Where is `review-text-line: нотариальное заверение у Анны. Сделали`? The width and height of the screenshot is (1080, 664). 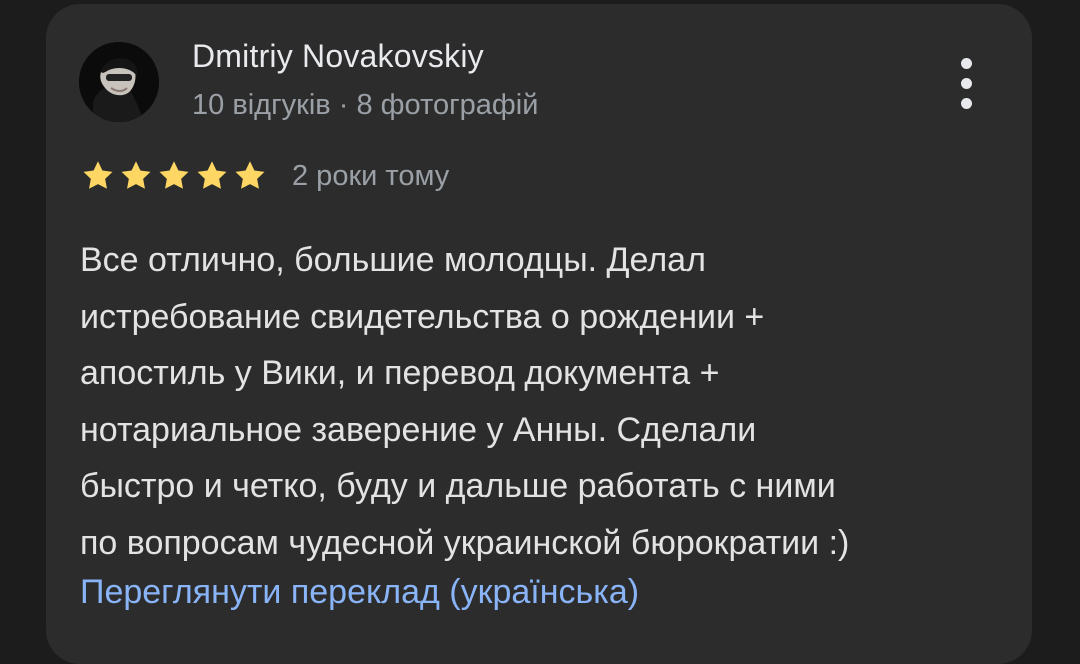 review-text-line: нотариальное заверение у Анны. Сделали is located at coordinates (418, 429).